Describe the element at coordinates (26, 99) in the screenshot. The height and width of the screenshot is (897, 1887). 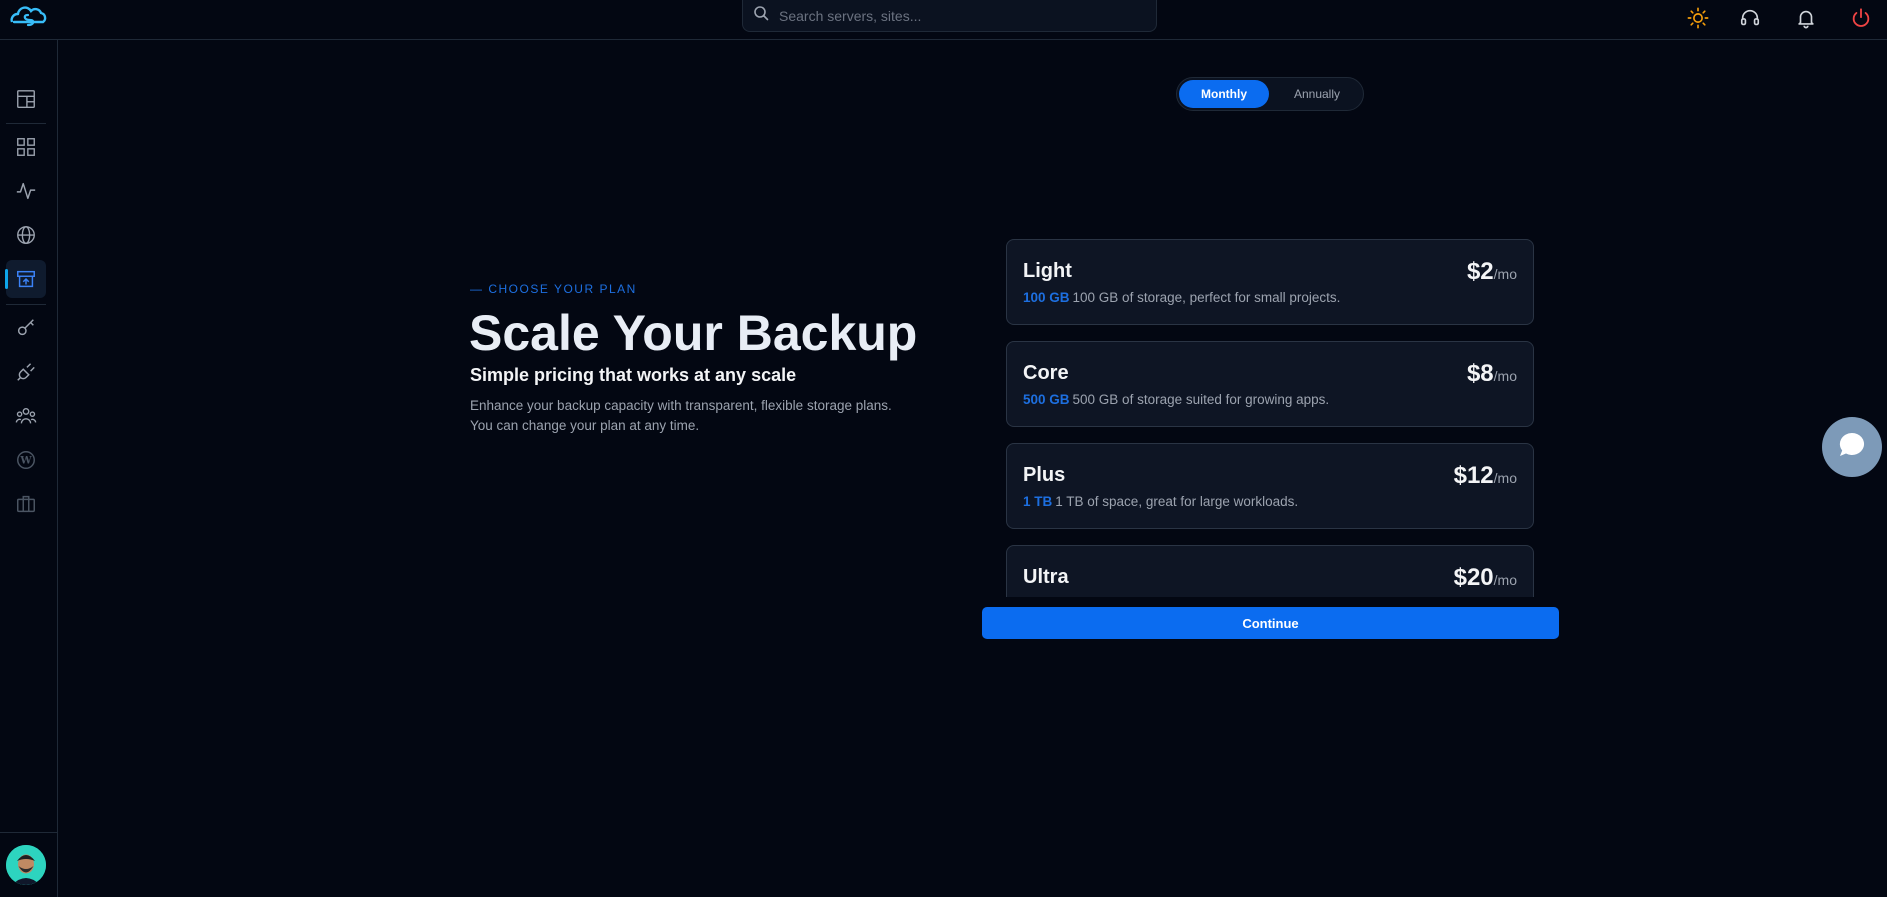
I see `dashboard-icon` at that location.